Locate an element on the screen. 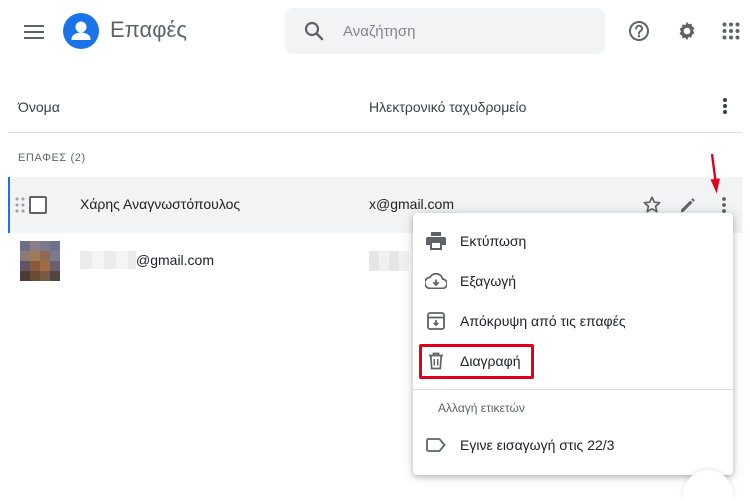 This screenshot has height=500, width=750. apps-icon is located at coordinates (731, 31).